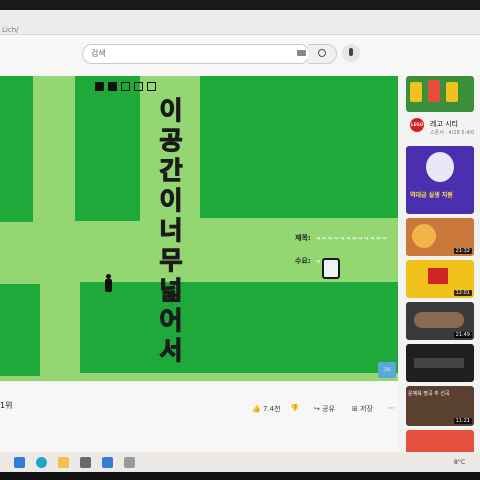 The height and width of the screenshot is (480, 480). I want to click on like-button: 👍 7.4천, so click(266, 409).